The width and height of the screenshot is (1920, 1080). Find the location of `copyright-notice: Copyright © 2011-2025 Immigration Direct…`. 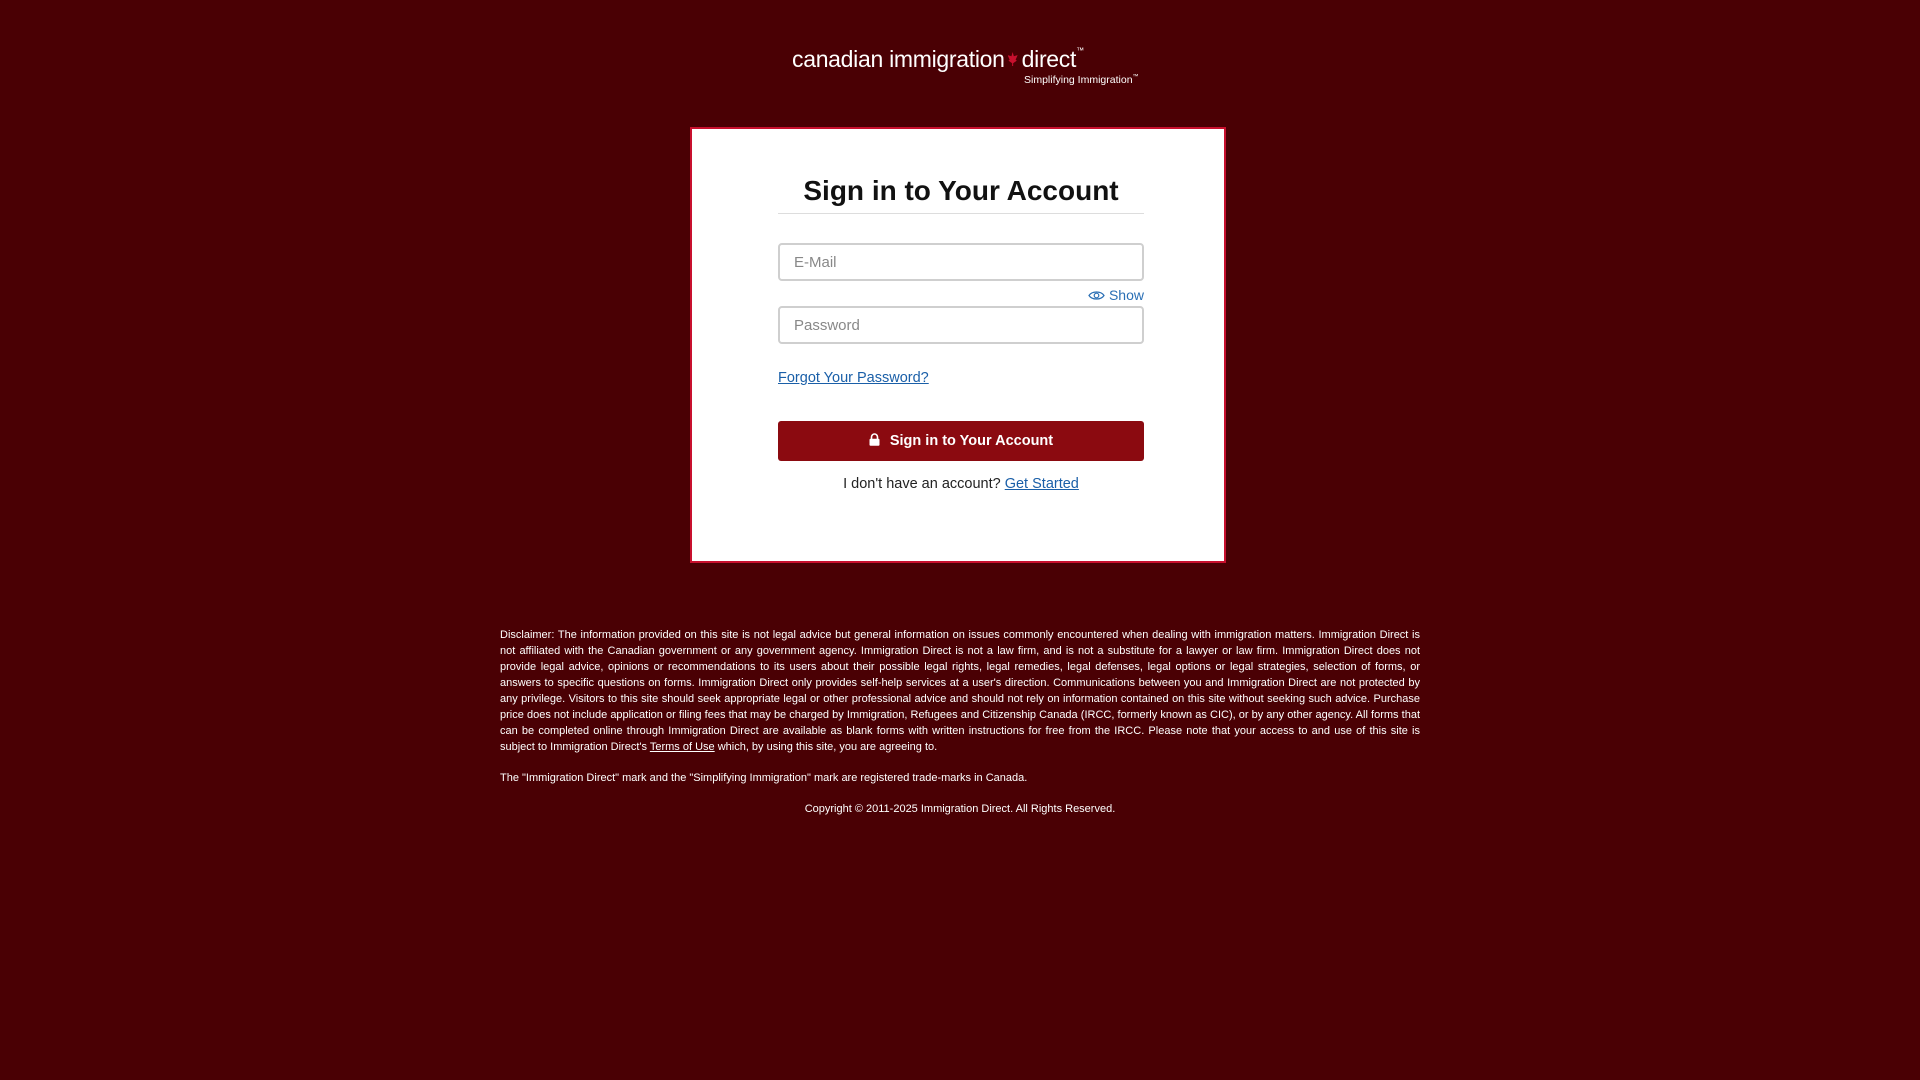

copyright-notice: Copyright © 2011-2025 Immigration Direct… is located at coordinates (960, 809).